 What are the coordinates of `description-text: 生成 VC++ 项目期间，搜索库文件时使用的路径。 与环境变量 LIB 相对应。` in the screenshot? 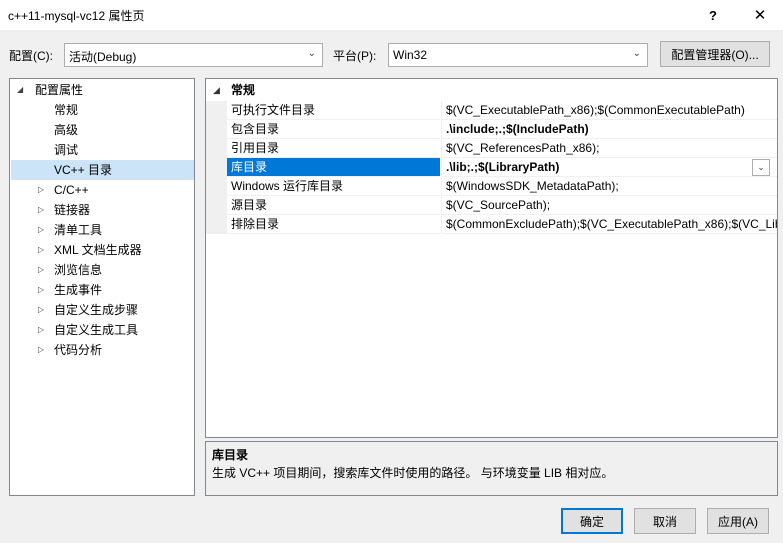 It's located at (413, 473).